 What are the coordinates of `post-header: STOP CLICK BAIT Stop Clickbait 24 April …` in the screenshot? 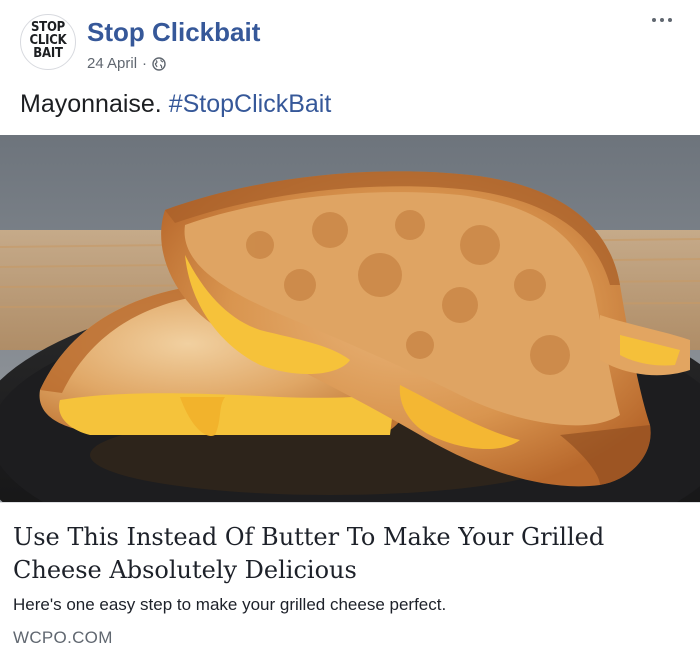 It's located at (350, 40).